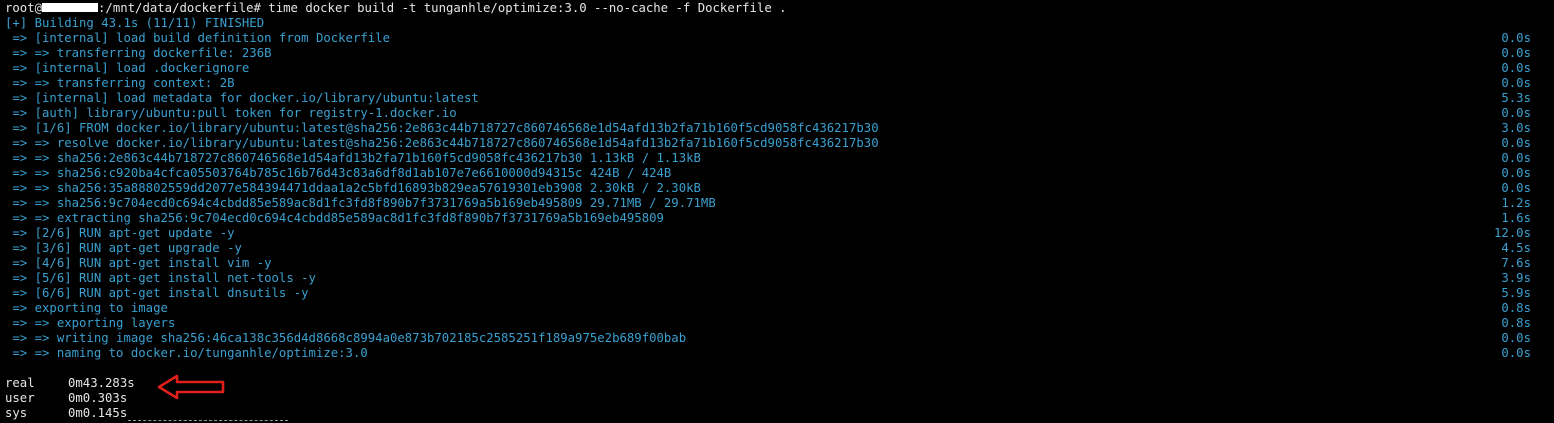 The height and width of the screenshot is (423, 1554). What do you see at coordinates (777, 68) in the screenshot?
I see `build-line: => [internal] load .dockerignore 0.0s` at bounding box center [777, 68].